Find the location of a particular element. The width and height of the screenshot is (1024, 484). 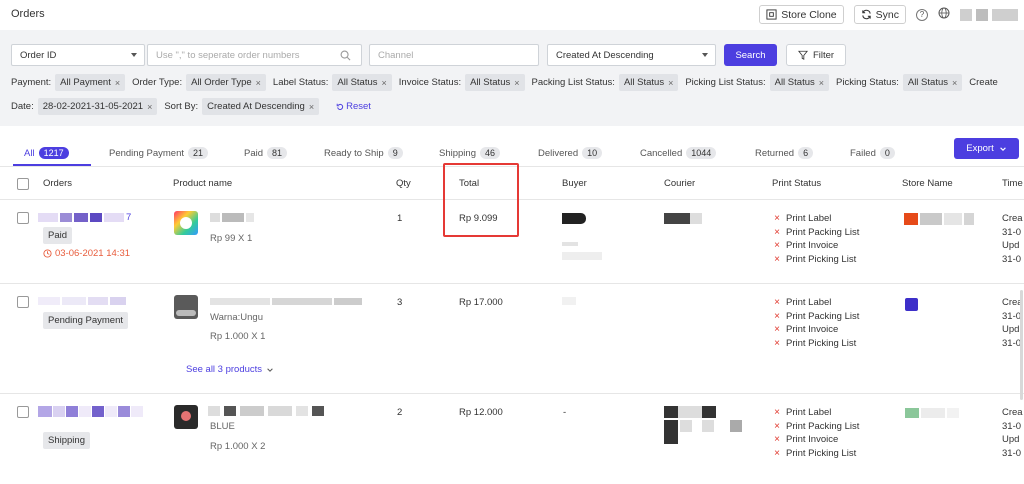

buyer-redacted is located at coordinates (574, 220).